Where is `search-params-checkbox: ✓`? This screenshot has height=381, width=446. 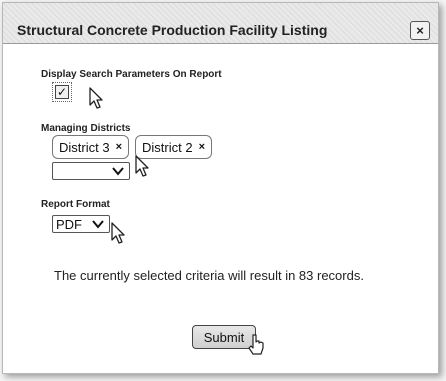
search-params-checkbox: ✓ is located at coordinates (62, 92).